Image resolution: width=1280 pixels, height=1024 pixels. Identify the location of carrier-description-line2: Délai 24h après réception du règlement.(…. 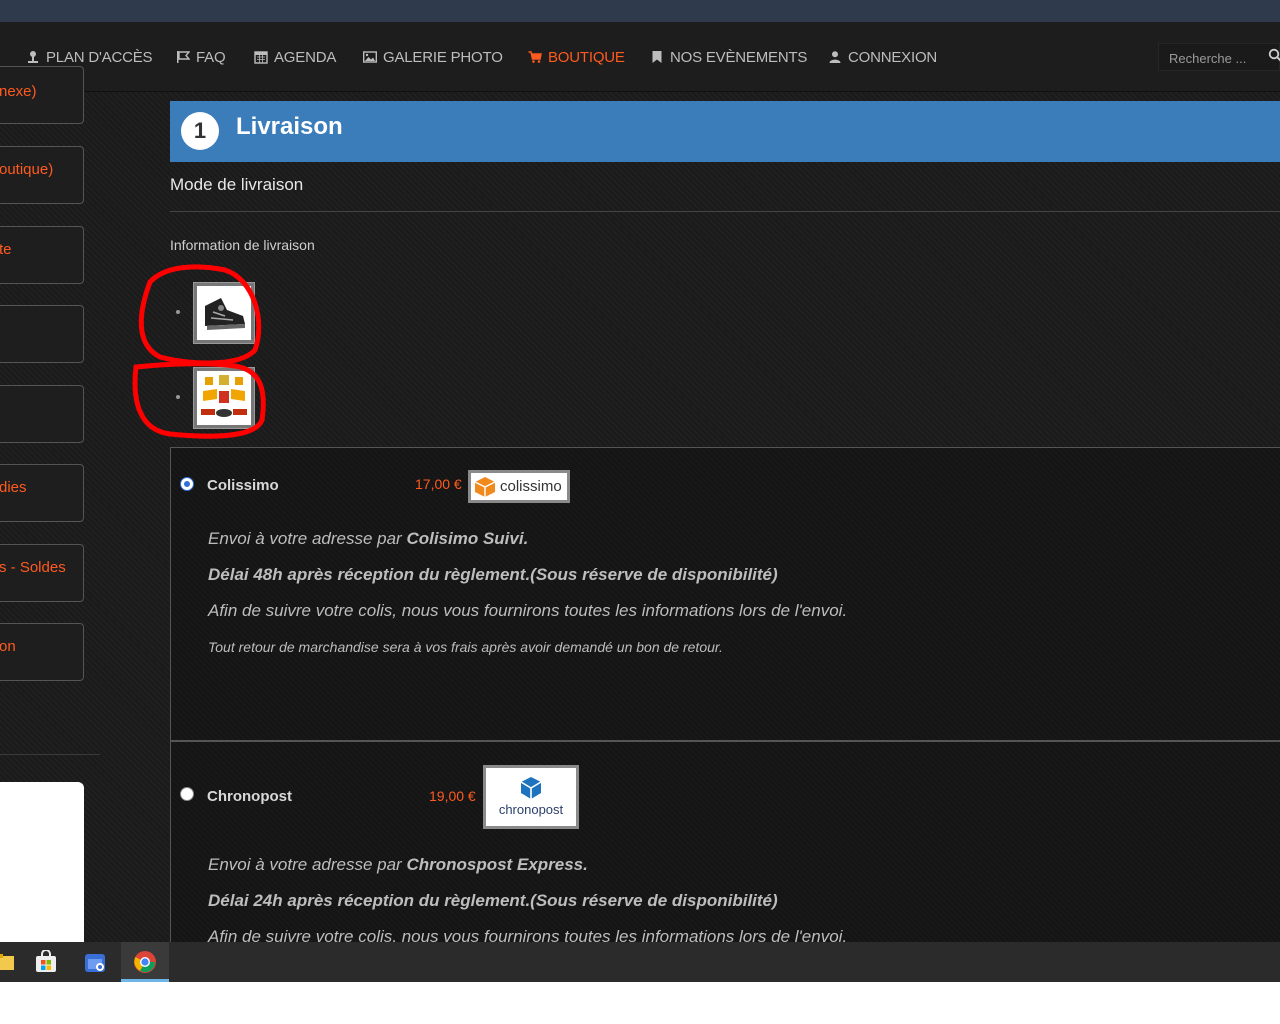
(493, 900).